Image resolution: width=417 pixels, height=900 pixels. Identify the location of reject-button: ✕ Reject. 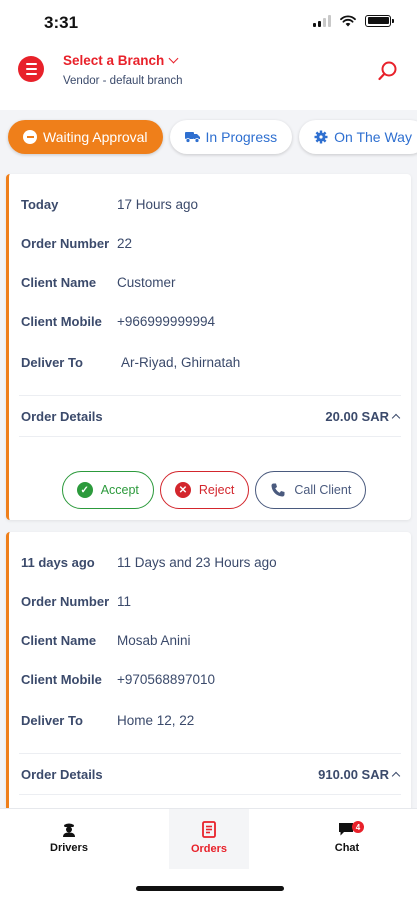
(204, 490).